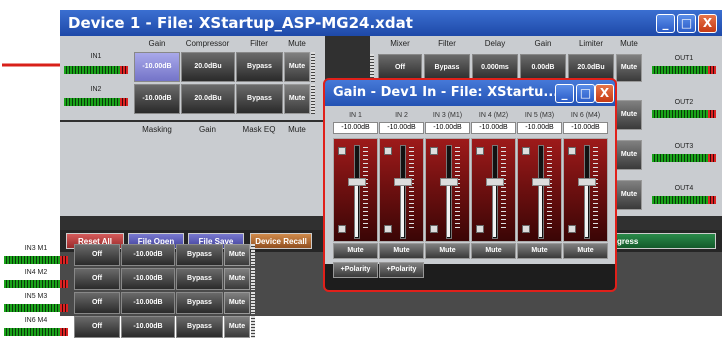 The width and height of the screenshot is (722, 338). I want to click on channel-label-in1: IN1, so click(96, 56).